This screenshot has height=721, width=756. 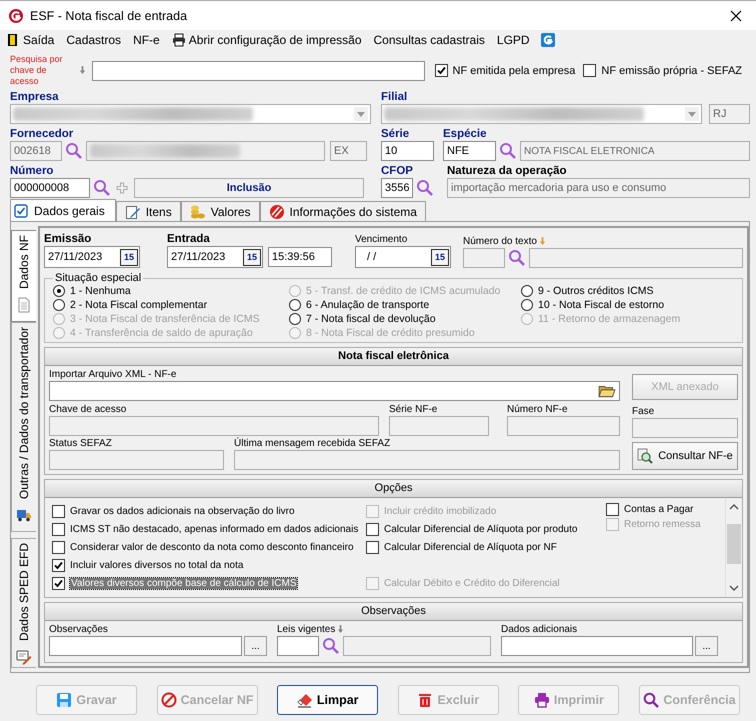 I want to click on coins-icon, so click(x=198, y=212).